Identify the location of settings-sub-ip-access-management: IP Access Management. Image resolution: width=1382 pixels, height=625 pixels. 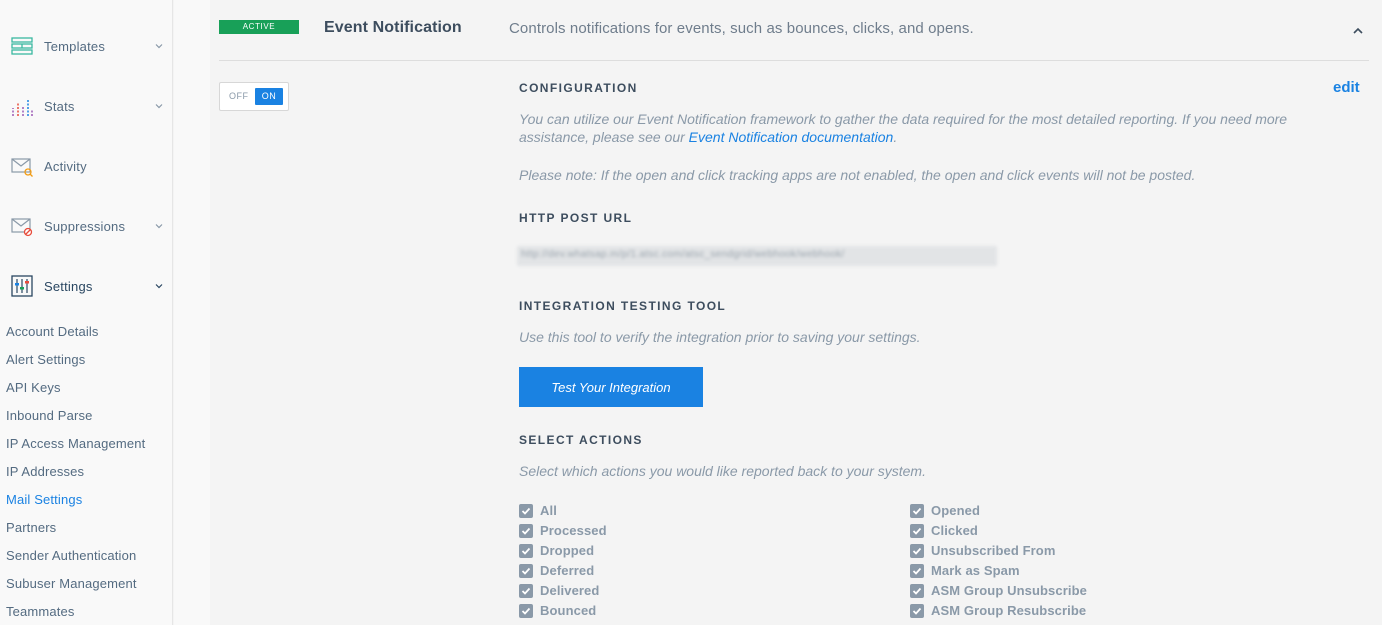
(75, 443).